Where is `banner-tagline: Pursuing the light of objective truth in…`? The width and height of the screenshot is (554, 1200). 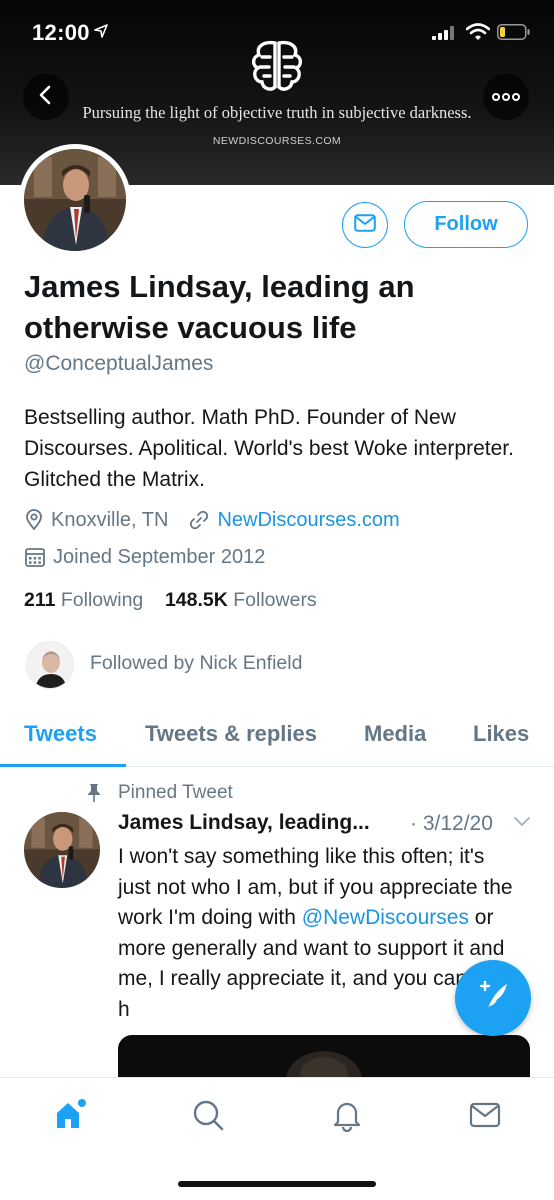 banner-tagline: Pursuing the light of objective truth in… is located at coordinates (277, 112).